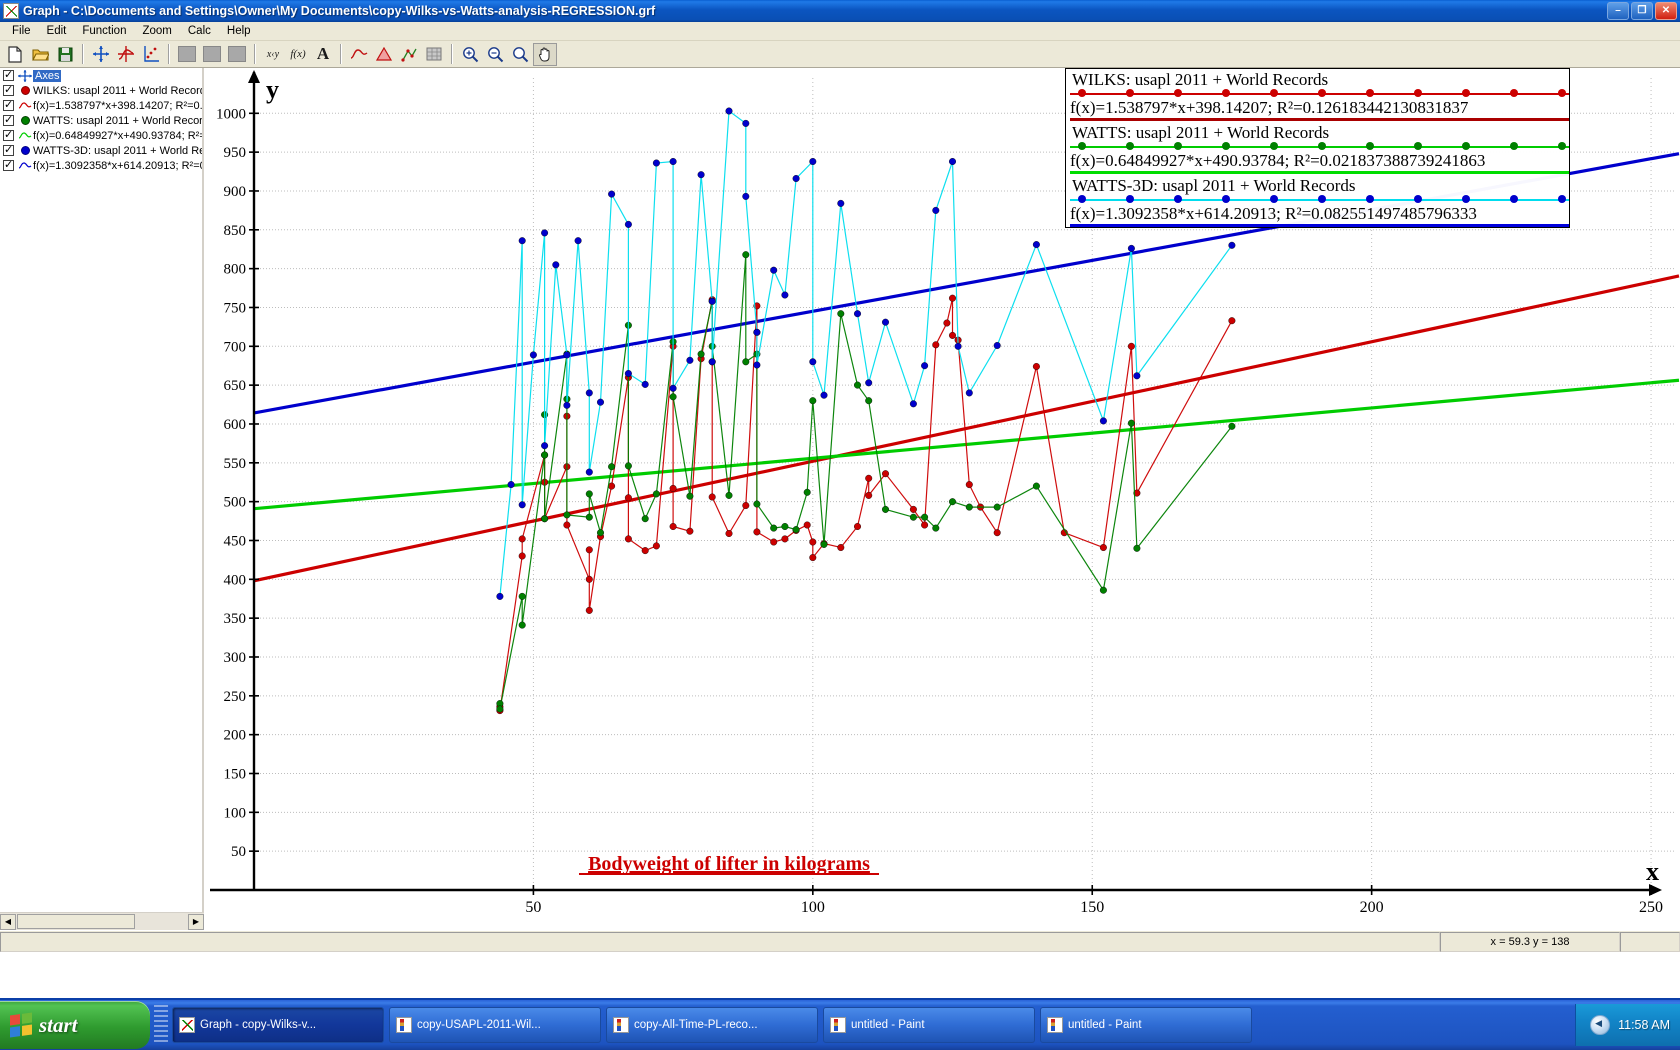 This screenshot has height=1050, width=1680. What do you see at coordinates (235, 736) in the screenshot?
I see `svg-text: 200` at bounding box center [235, 736].